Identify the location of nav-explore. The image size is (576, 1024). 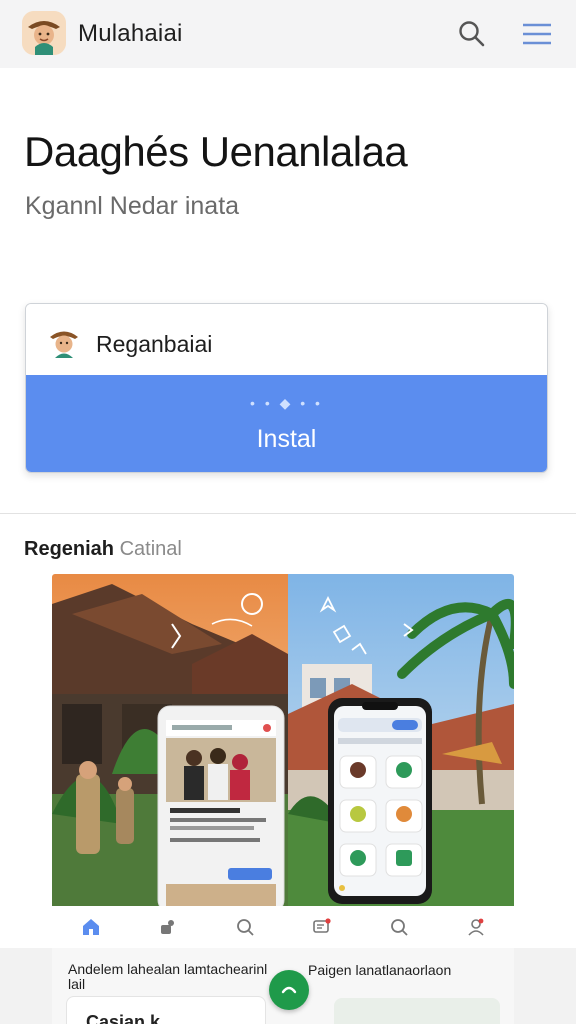
(398, 927).